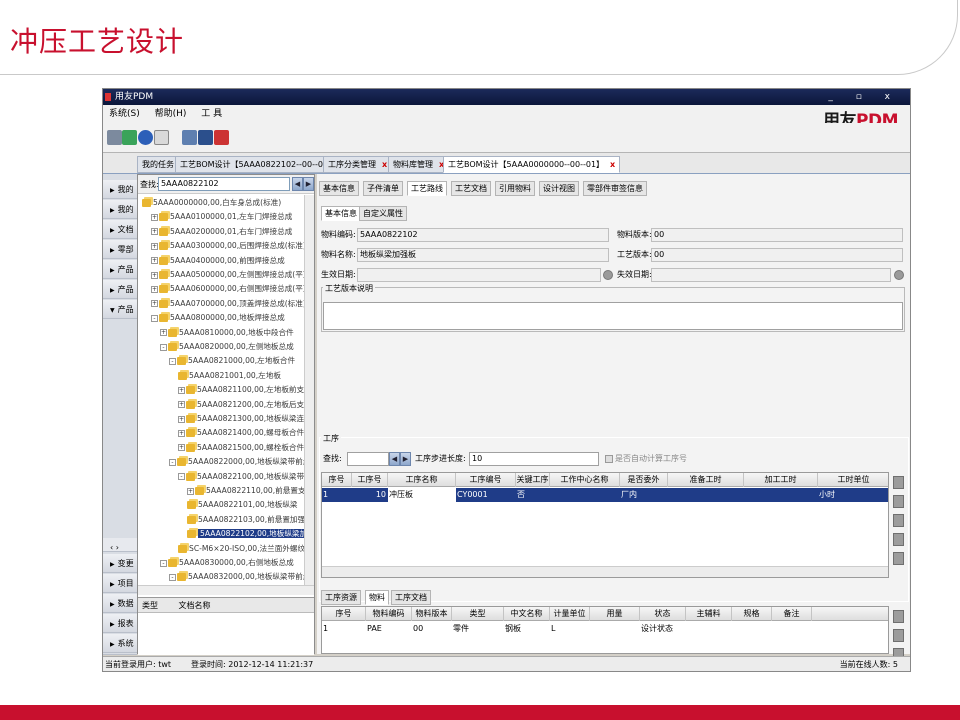 This screenshot has width=960, height=720. What do you see at coordinates (145, 137) in the screenshot?
I see `help-icon` at bounding box center [145, 137].